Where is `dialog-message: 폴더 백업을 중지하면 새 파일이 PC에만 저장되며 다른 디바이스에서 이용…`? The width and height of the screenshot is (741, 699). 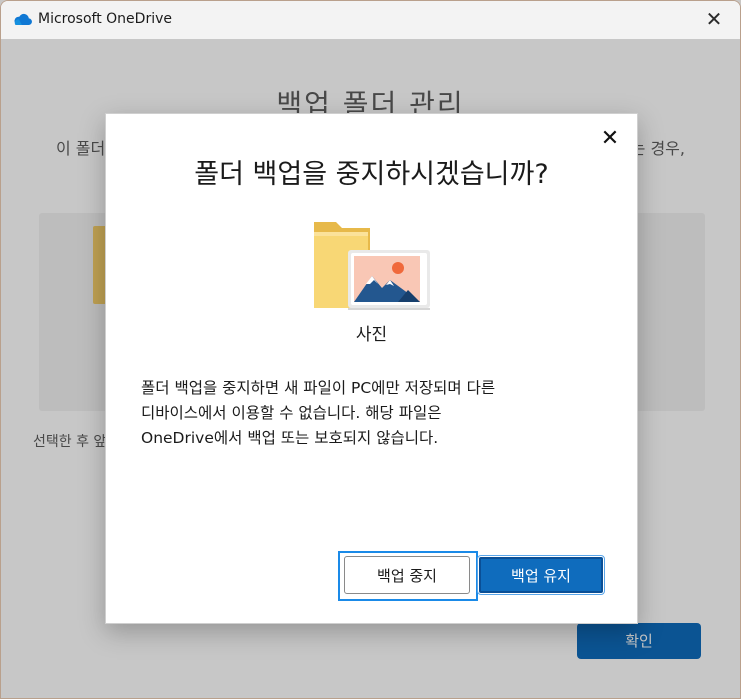
dialog-message: 폴더 백업을 중지하면 새 파일이 PC에만 저장되며 다른 디바이스에서 이용… is located at coordinates (366, 413).